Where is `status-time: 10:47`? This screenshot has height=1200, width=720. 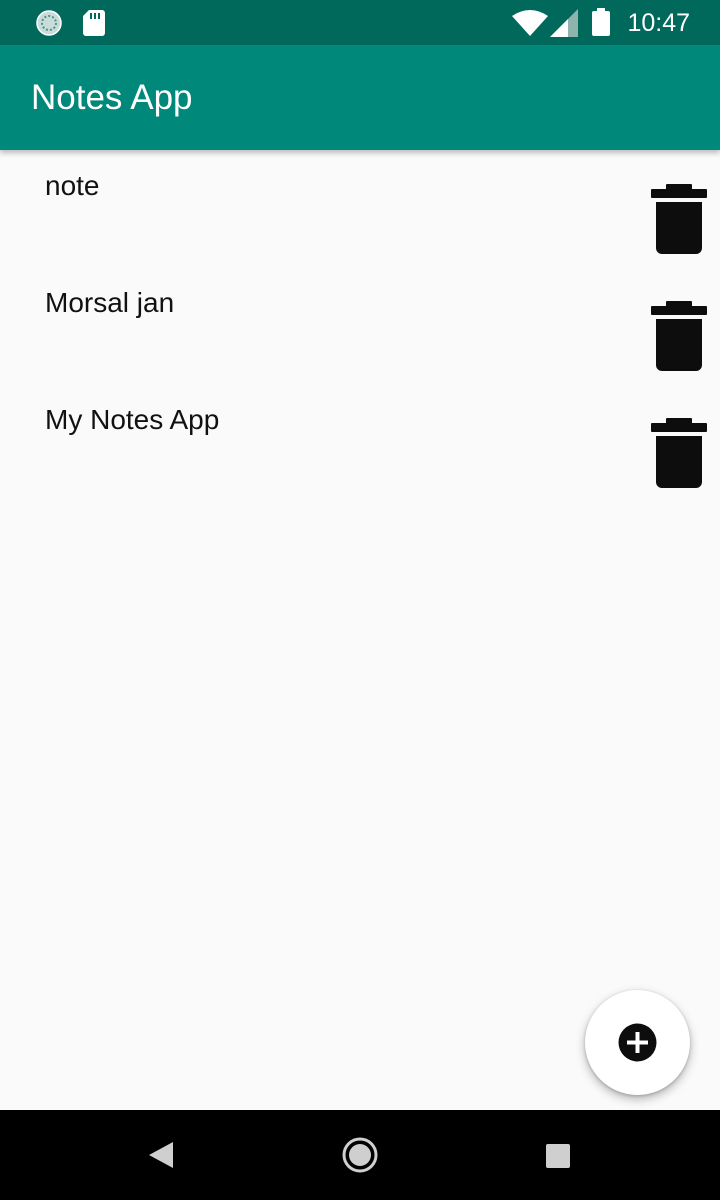 status-time: 10:47 is located at coordinates (658, 23).